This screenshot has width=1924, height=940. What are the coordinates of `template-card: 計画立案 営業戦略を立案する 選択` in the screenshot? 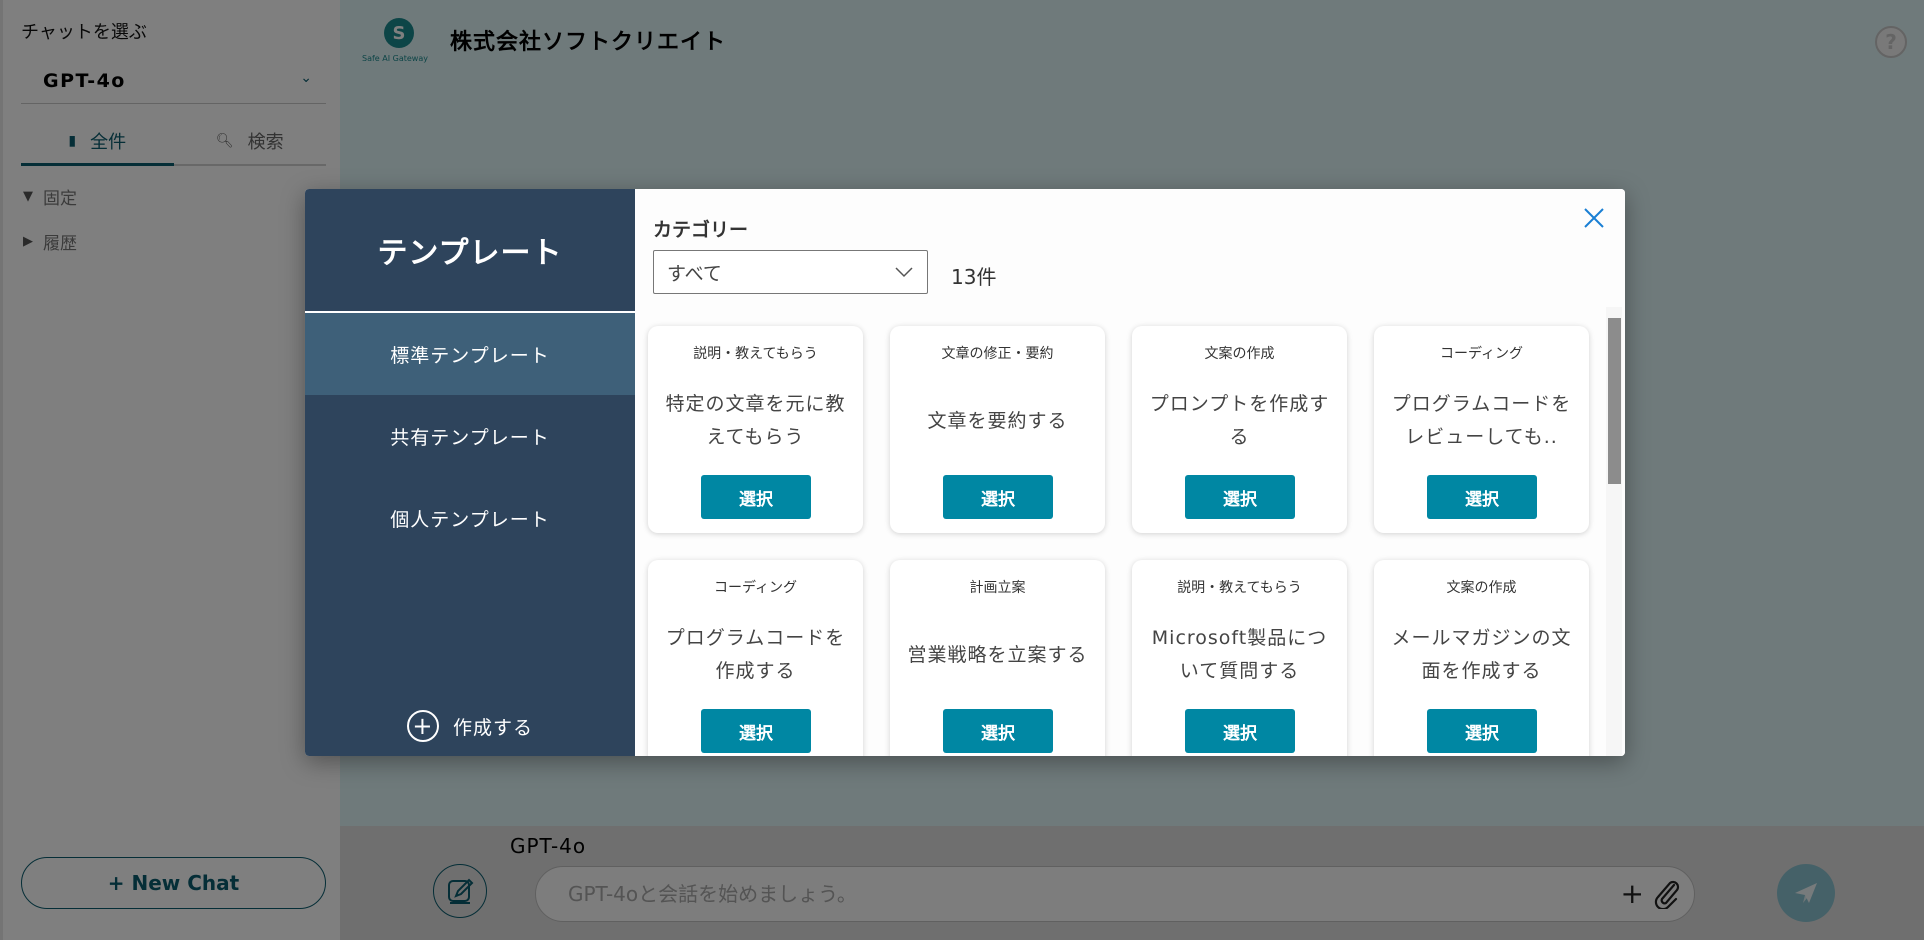 It's located at (997, 658).